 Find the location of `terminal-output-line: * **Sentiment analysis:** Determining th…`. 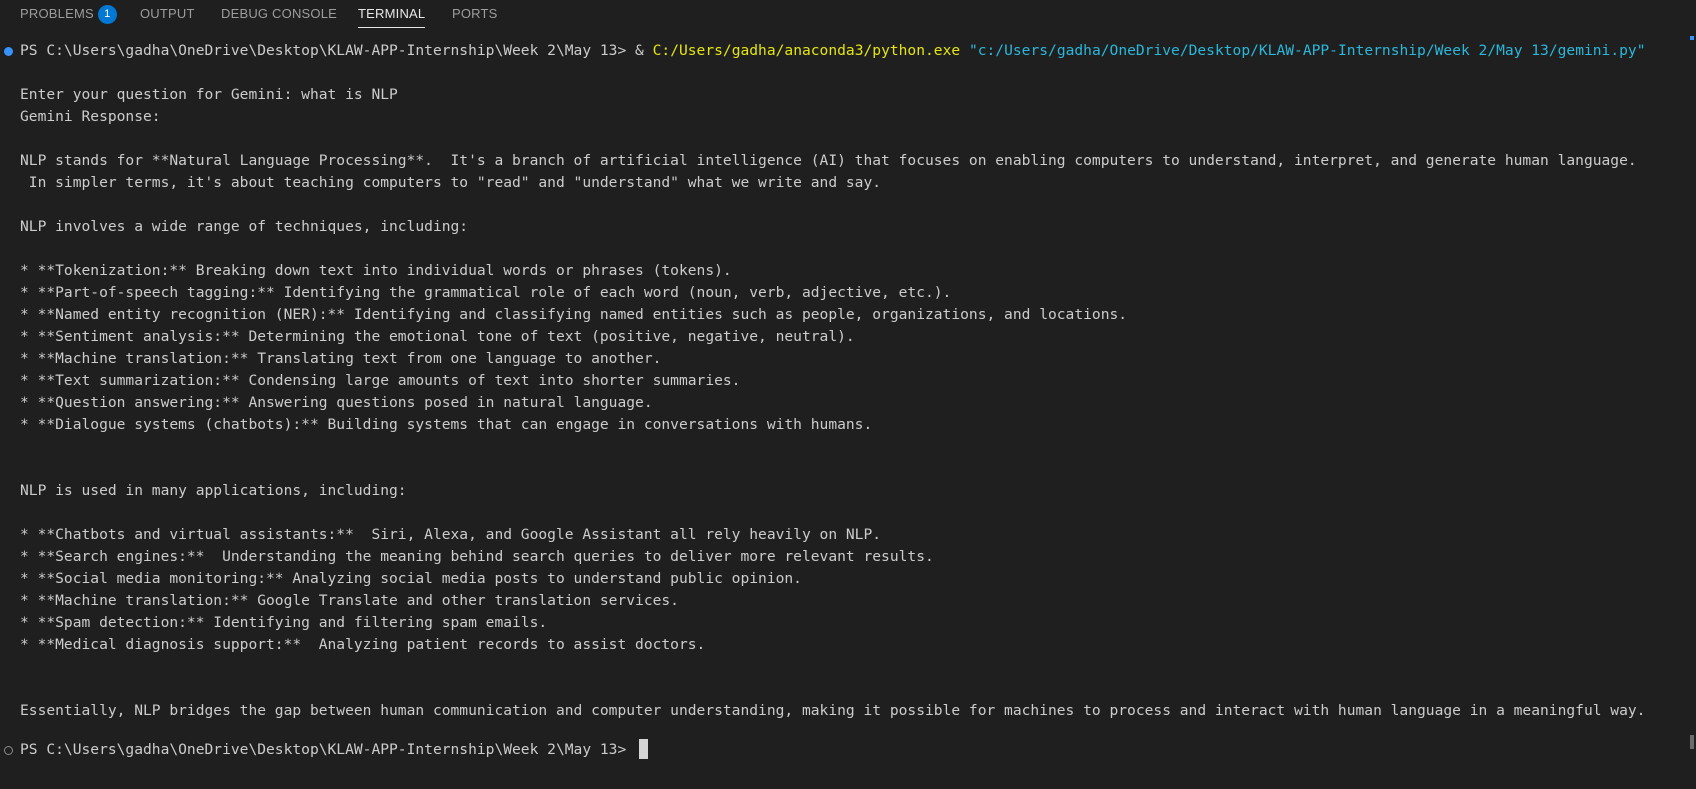

terminal-output-line: * **Sentiment analysis:** Determining th… is located at coordinates (437, 336).